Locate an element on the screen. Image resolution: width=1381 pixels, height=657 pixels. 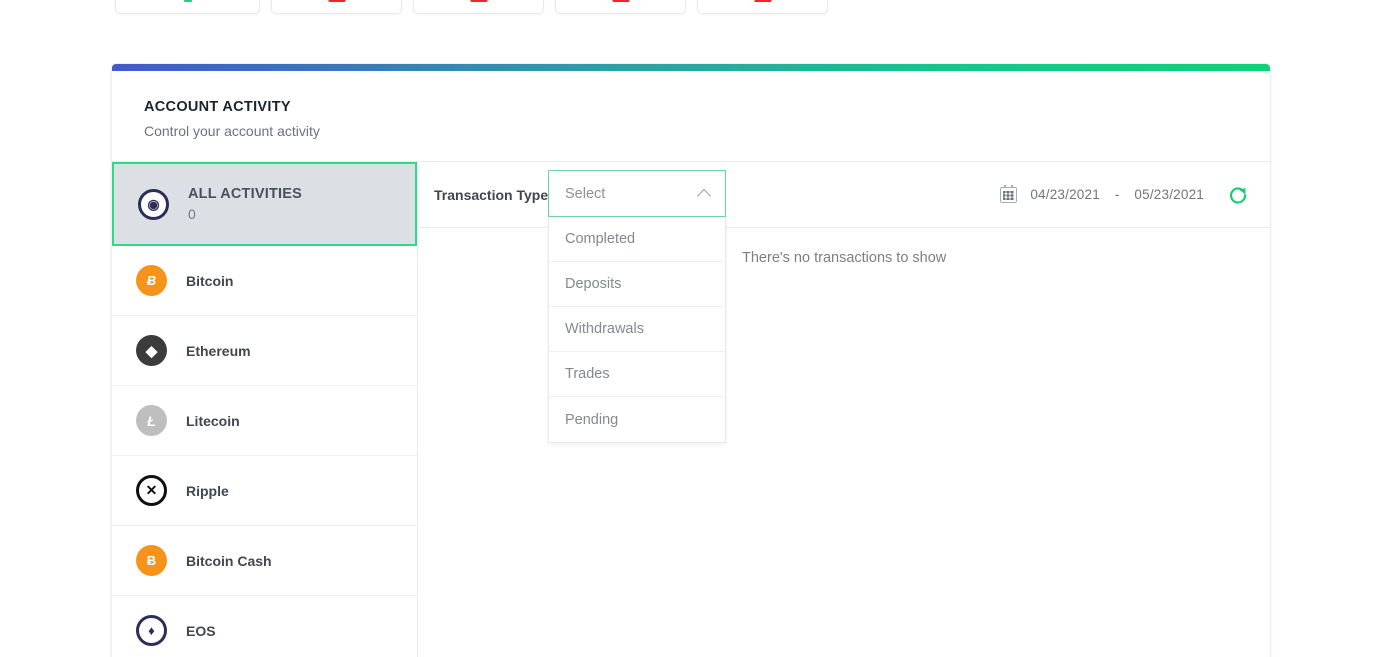
filter-bar: Transaction Type 04/23/2021 - 05/23/2021 is located at coordinates (844, 195).